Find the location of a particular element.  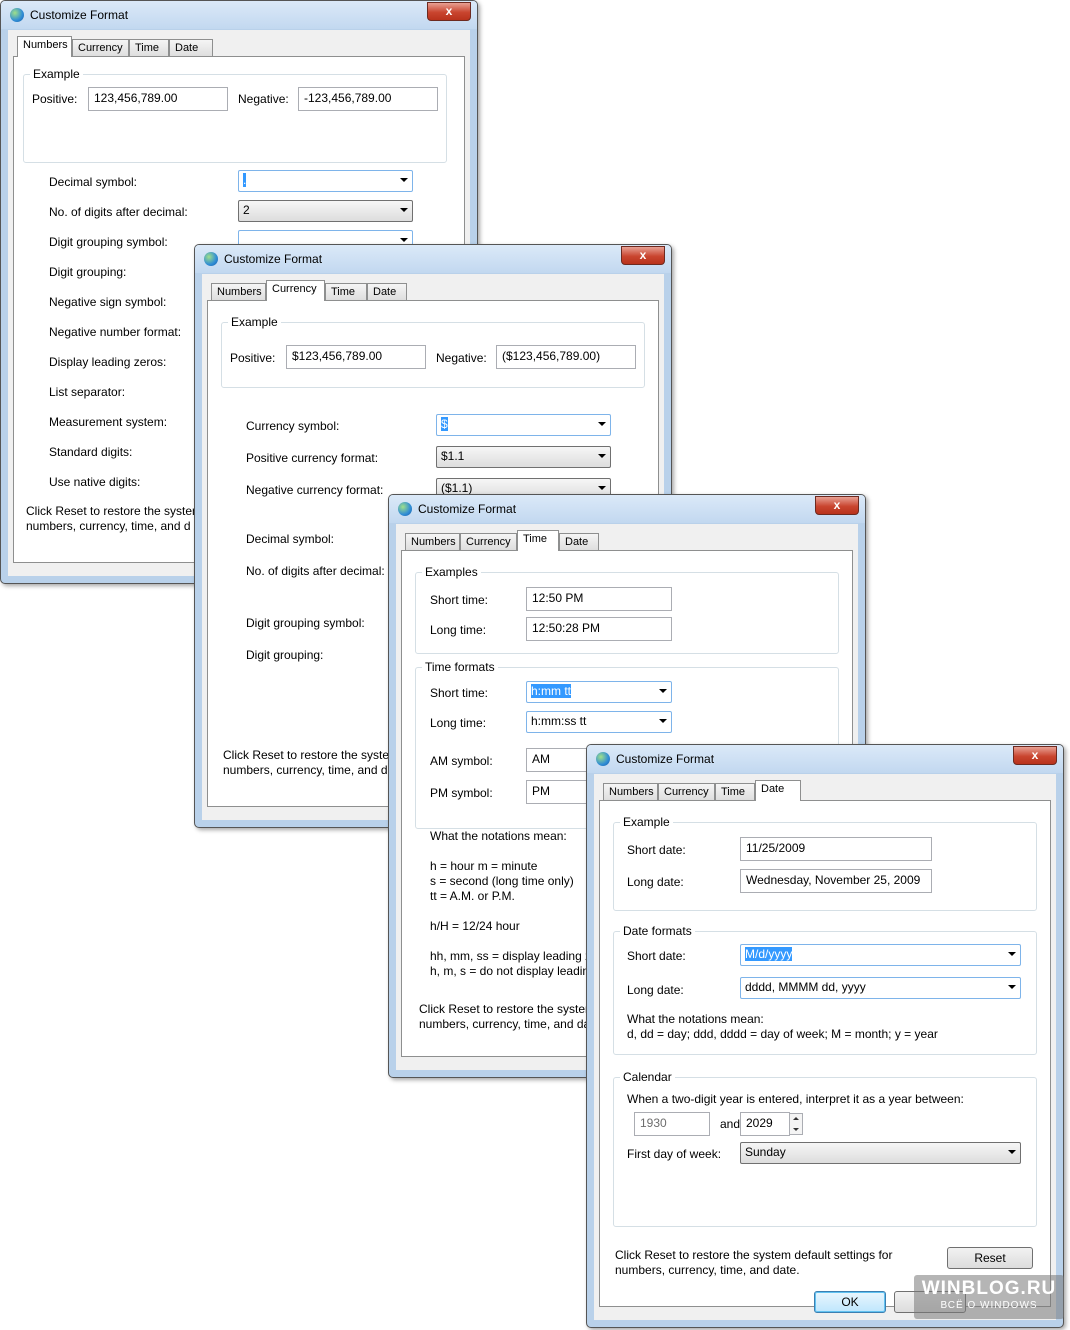

positive-example-field: 123,456,789.00 is located at coordinates (158, 99).